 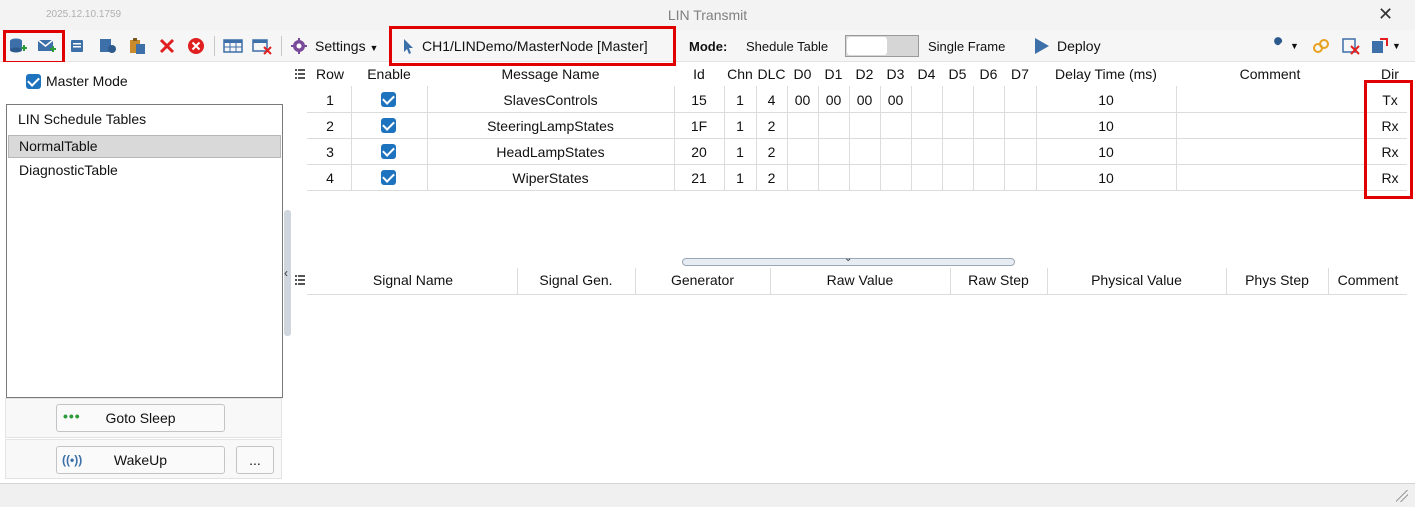 What do you see at coordinates (550, 152) in the screenshot?
I see `cell-name: HeadLampStates` at bounding box center [550, 152].